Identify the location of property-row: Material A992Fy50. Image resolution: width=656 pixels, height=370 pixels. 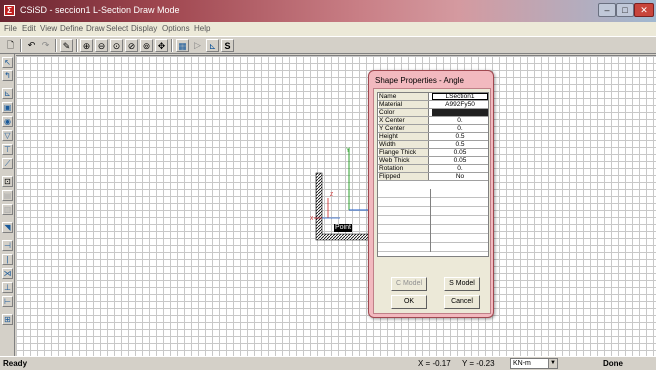
(433, 105).